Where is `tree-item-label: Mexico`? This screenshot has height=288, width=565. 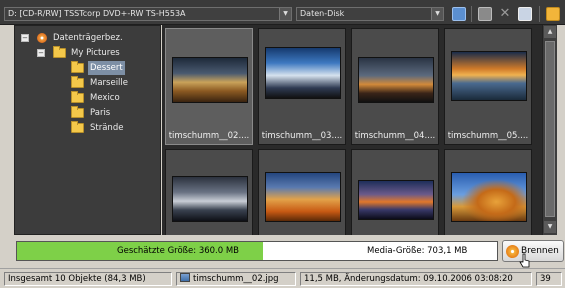 tree-item-label: Mexico is located at coordinates (105, 98).